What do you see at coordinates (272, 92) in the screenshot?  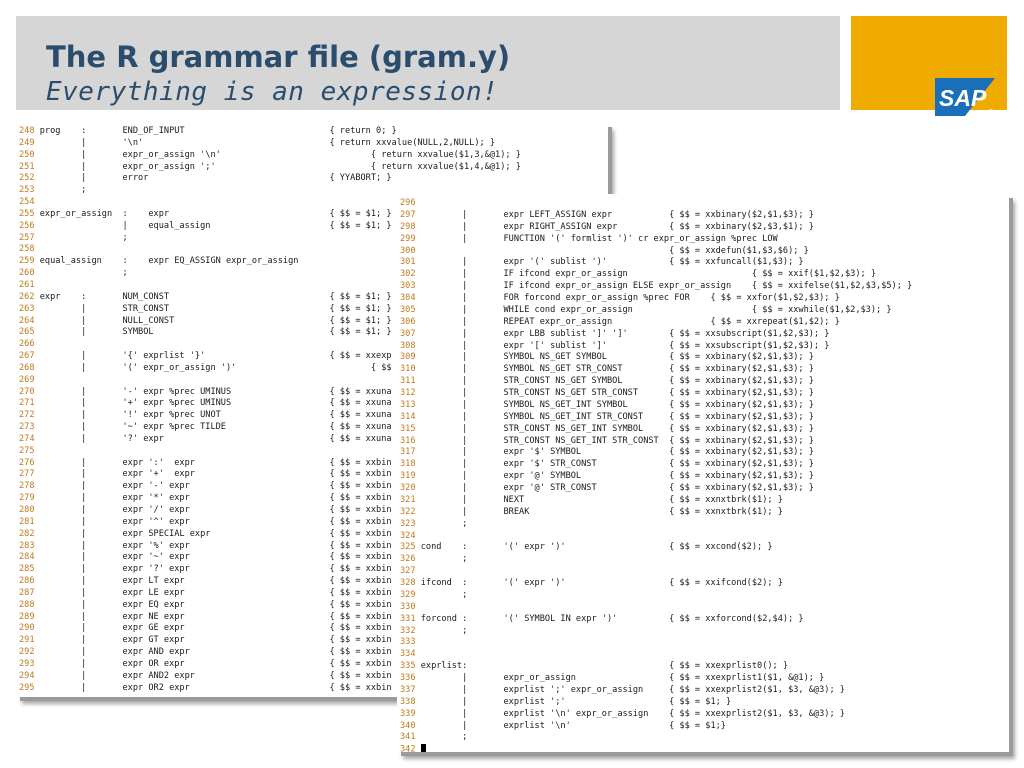 I see `slide-subtitle: Everything is an expression!` at bounding box center [272, 92].